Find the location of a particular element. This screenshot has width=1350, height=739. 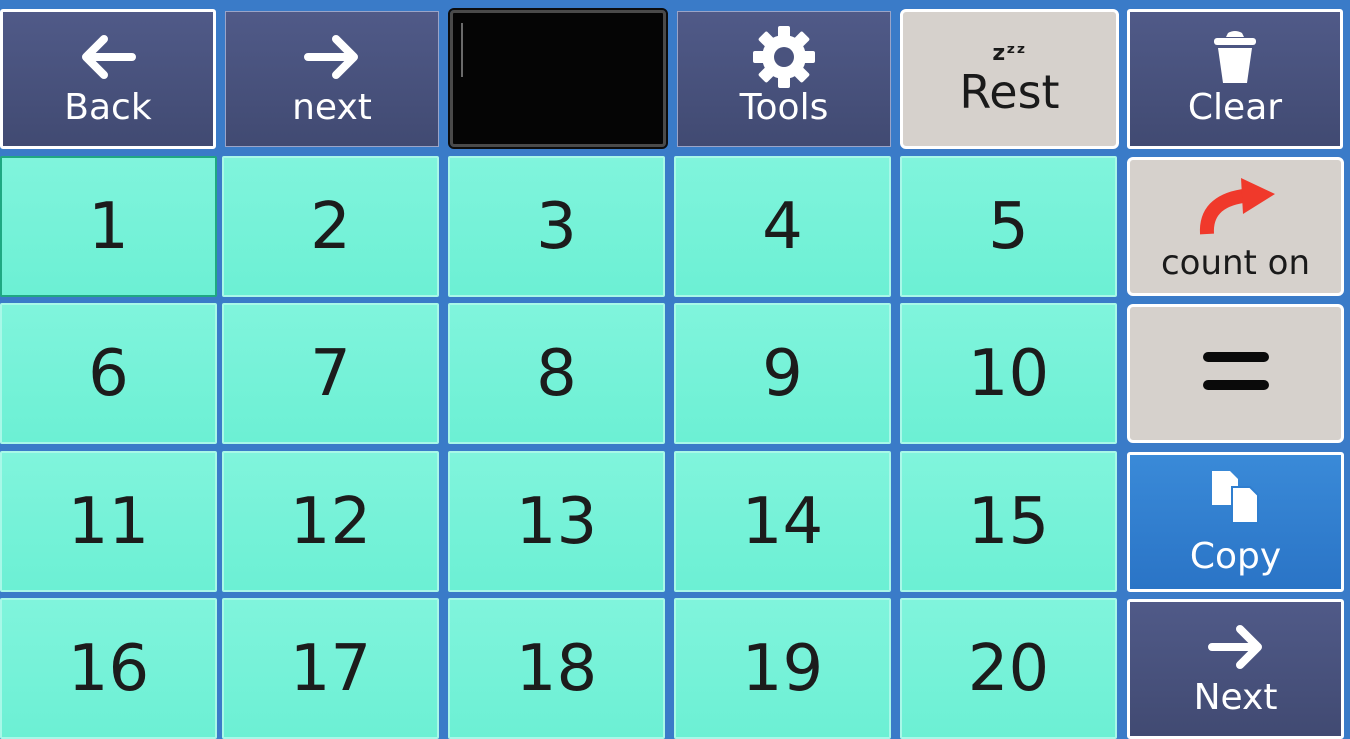

number-button-1: 1 is located at coordinates (108, 226).